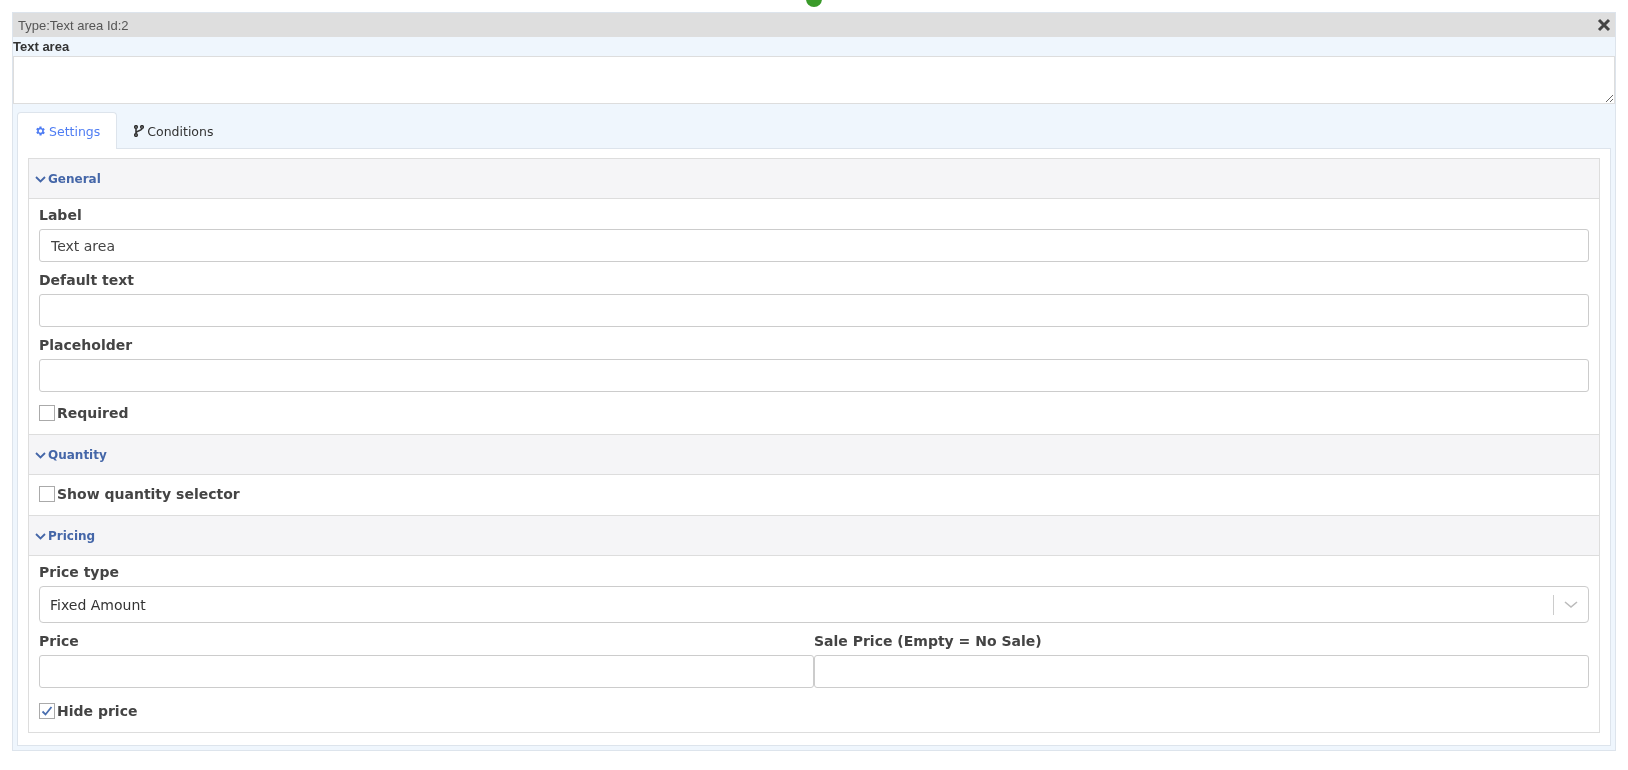 The height and width of the screenshot is (770, 1628). What do you see at coordinates (67, 130) in the screenshot?
I see `tab: Settings` at bounding box center [67, 130].